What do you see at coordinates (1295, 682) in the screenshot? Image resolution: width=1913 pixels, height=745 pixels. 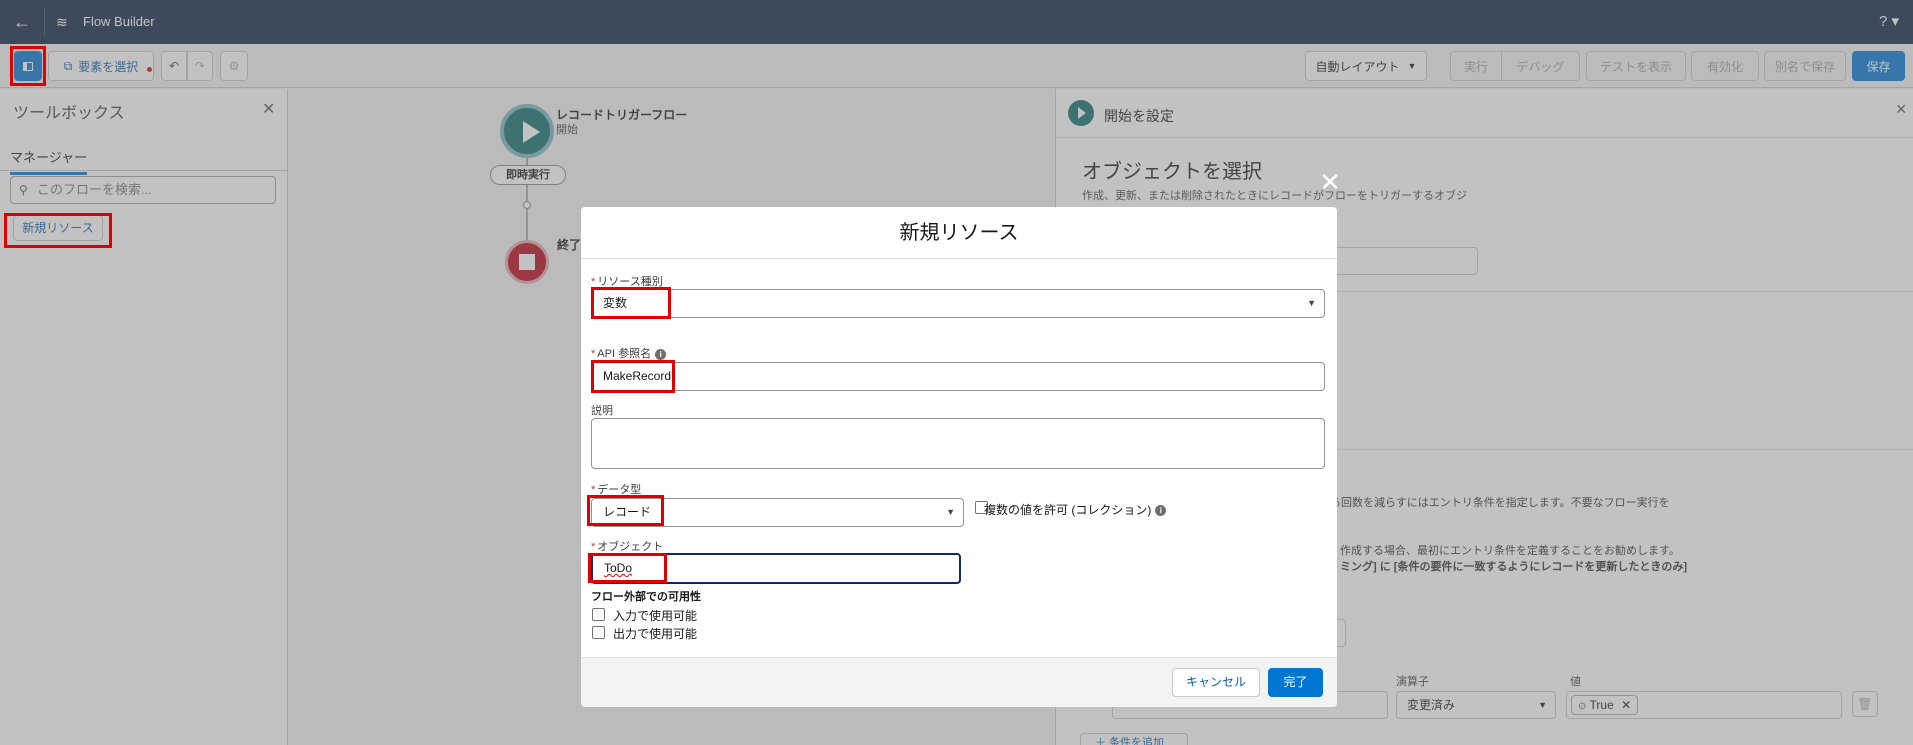 I see `done-button: 完了` at bounding box center [1295, 682].